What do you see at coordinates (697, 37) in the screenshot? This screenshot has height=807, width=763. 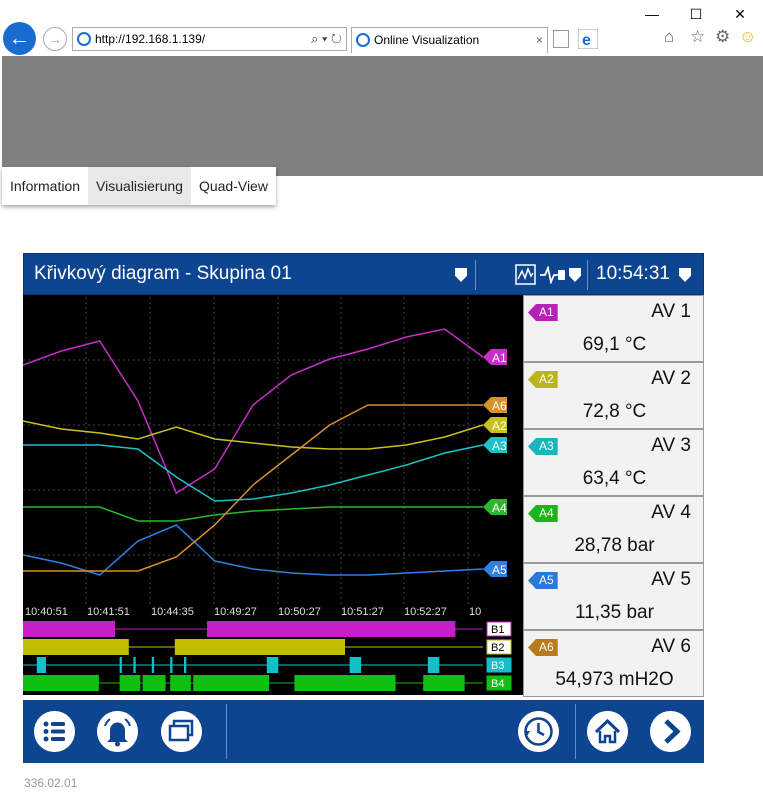 I see `star-icon: ☆` at bounding box center [697, 37].